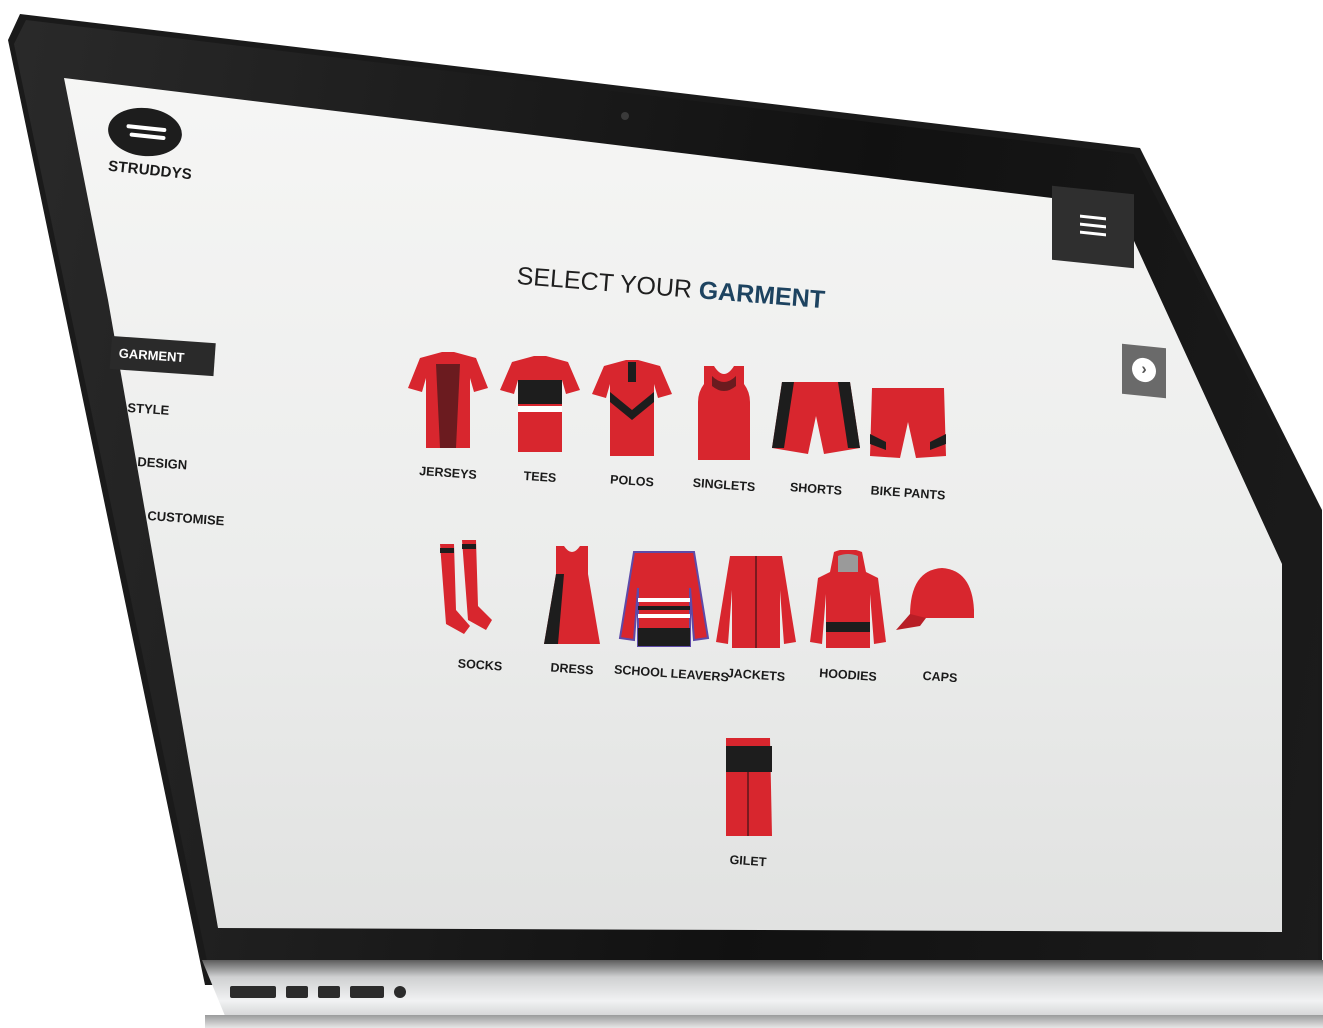  What do you see at coordinates (756, 602) in the screenshot?
I see `jacket-icon` at bounding box center [756, 602].